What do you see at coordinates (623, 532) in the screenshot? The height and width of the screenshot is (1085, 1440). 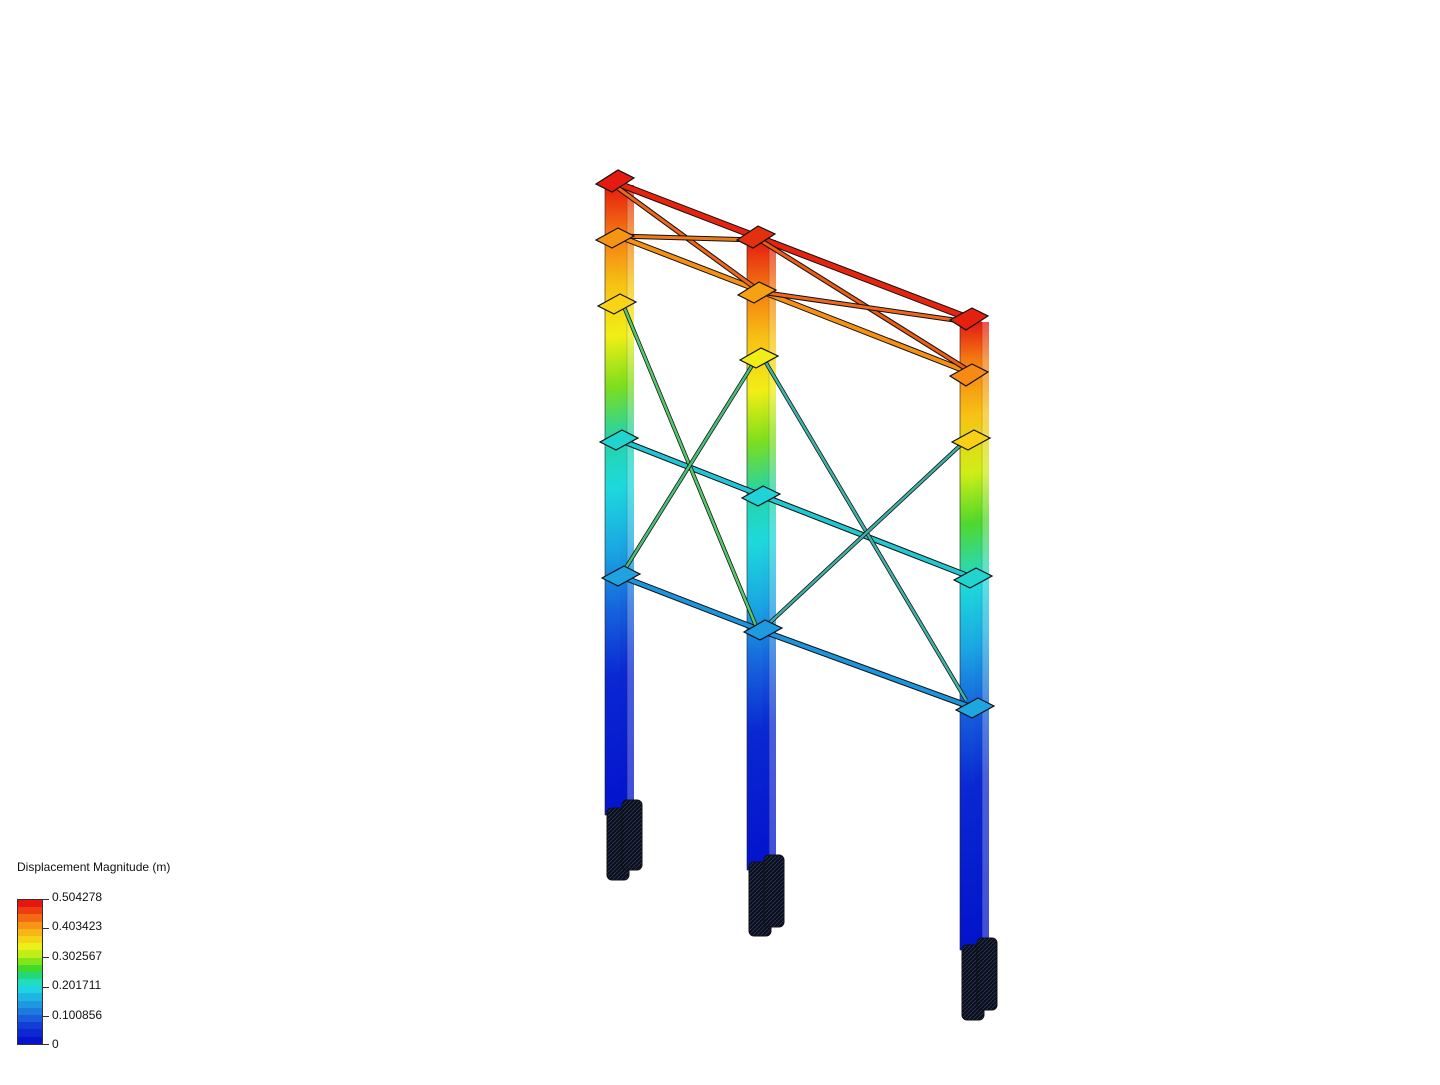 I see `column-left` at bounding box center [623, 532].